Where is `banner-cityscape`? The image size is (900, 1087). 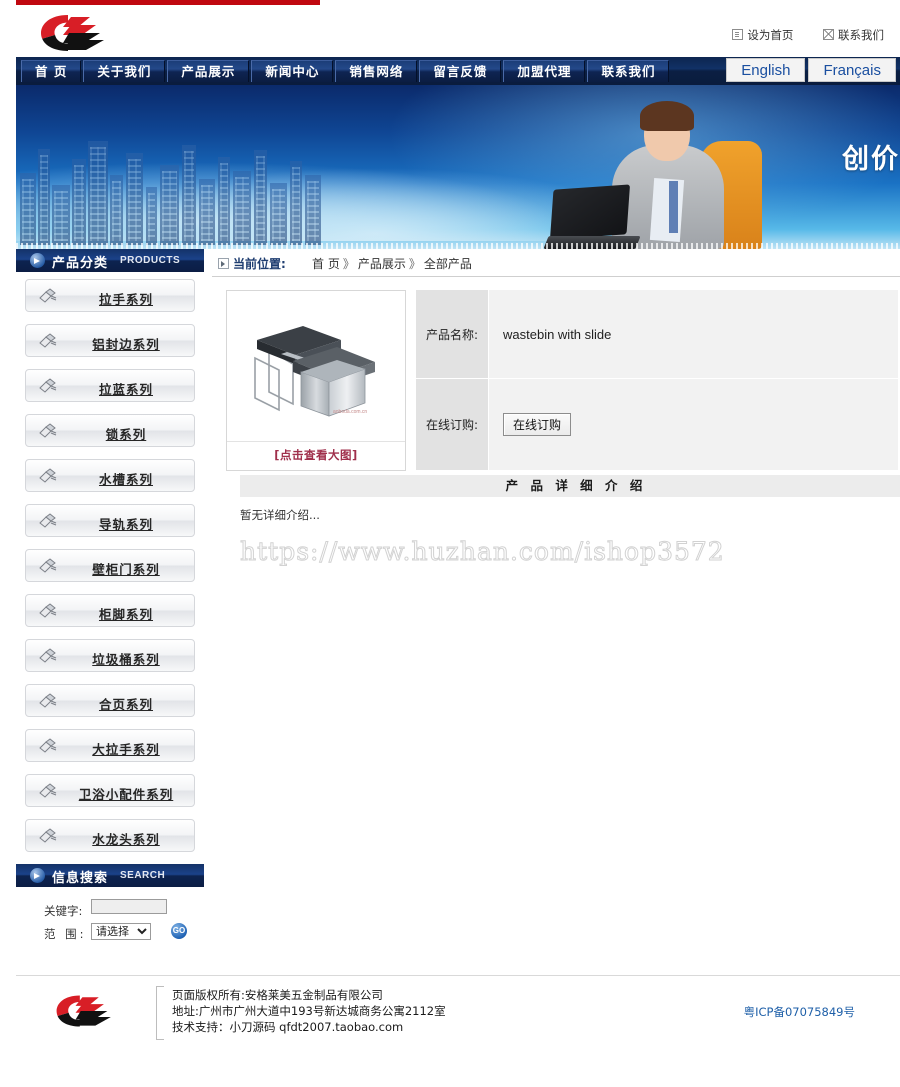 banner-cityscape is located at coordinates (181, 185).